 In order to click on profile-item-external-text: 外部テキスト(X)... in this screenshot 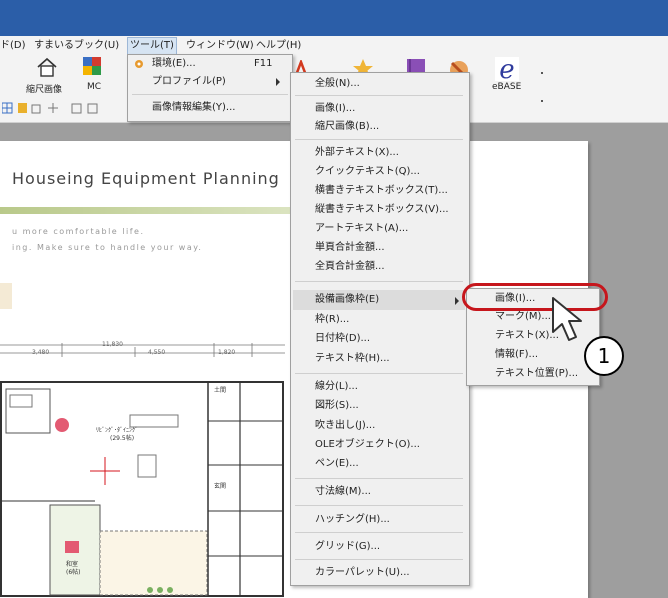, I will do `click(357, 153)`.